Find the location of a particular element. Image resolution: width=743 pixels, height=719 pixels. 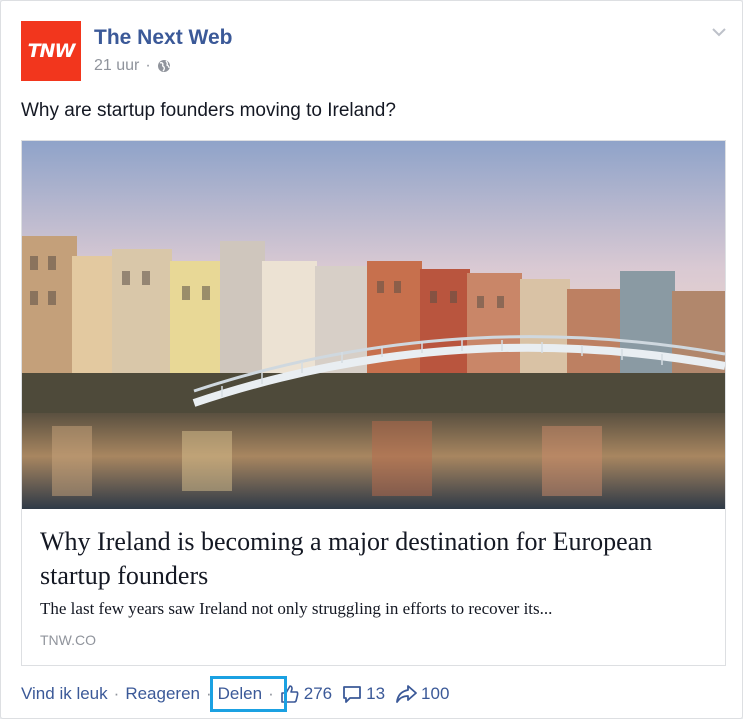

page-avatar: TNW is located at coordinates (51, 51).